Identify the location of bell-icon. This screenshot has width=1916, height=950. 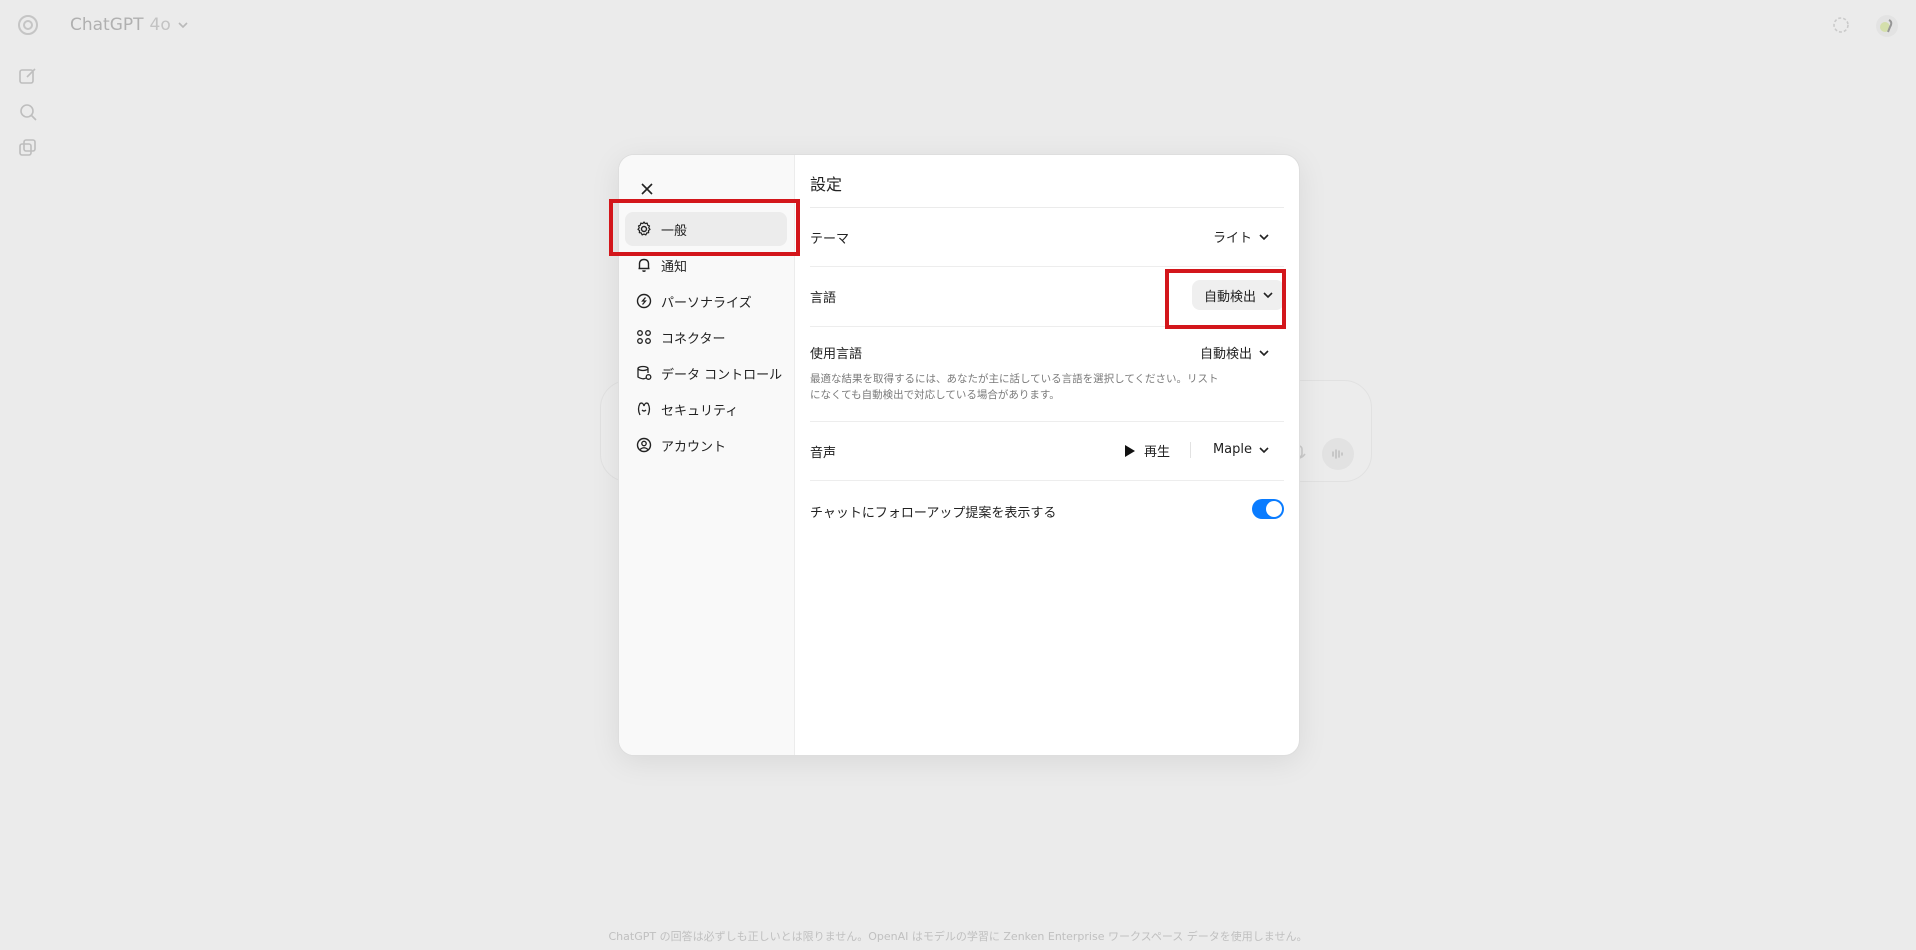
(644, 265).